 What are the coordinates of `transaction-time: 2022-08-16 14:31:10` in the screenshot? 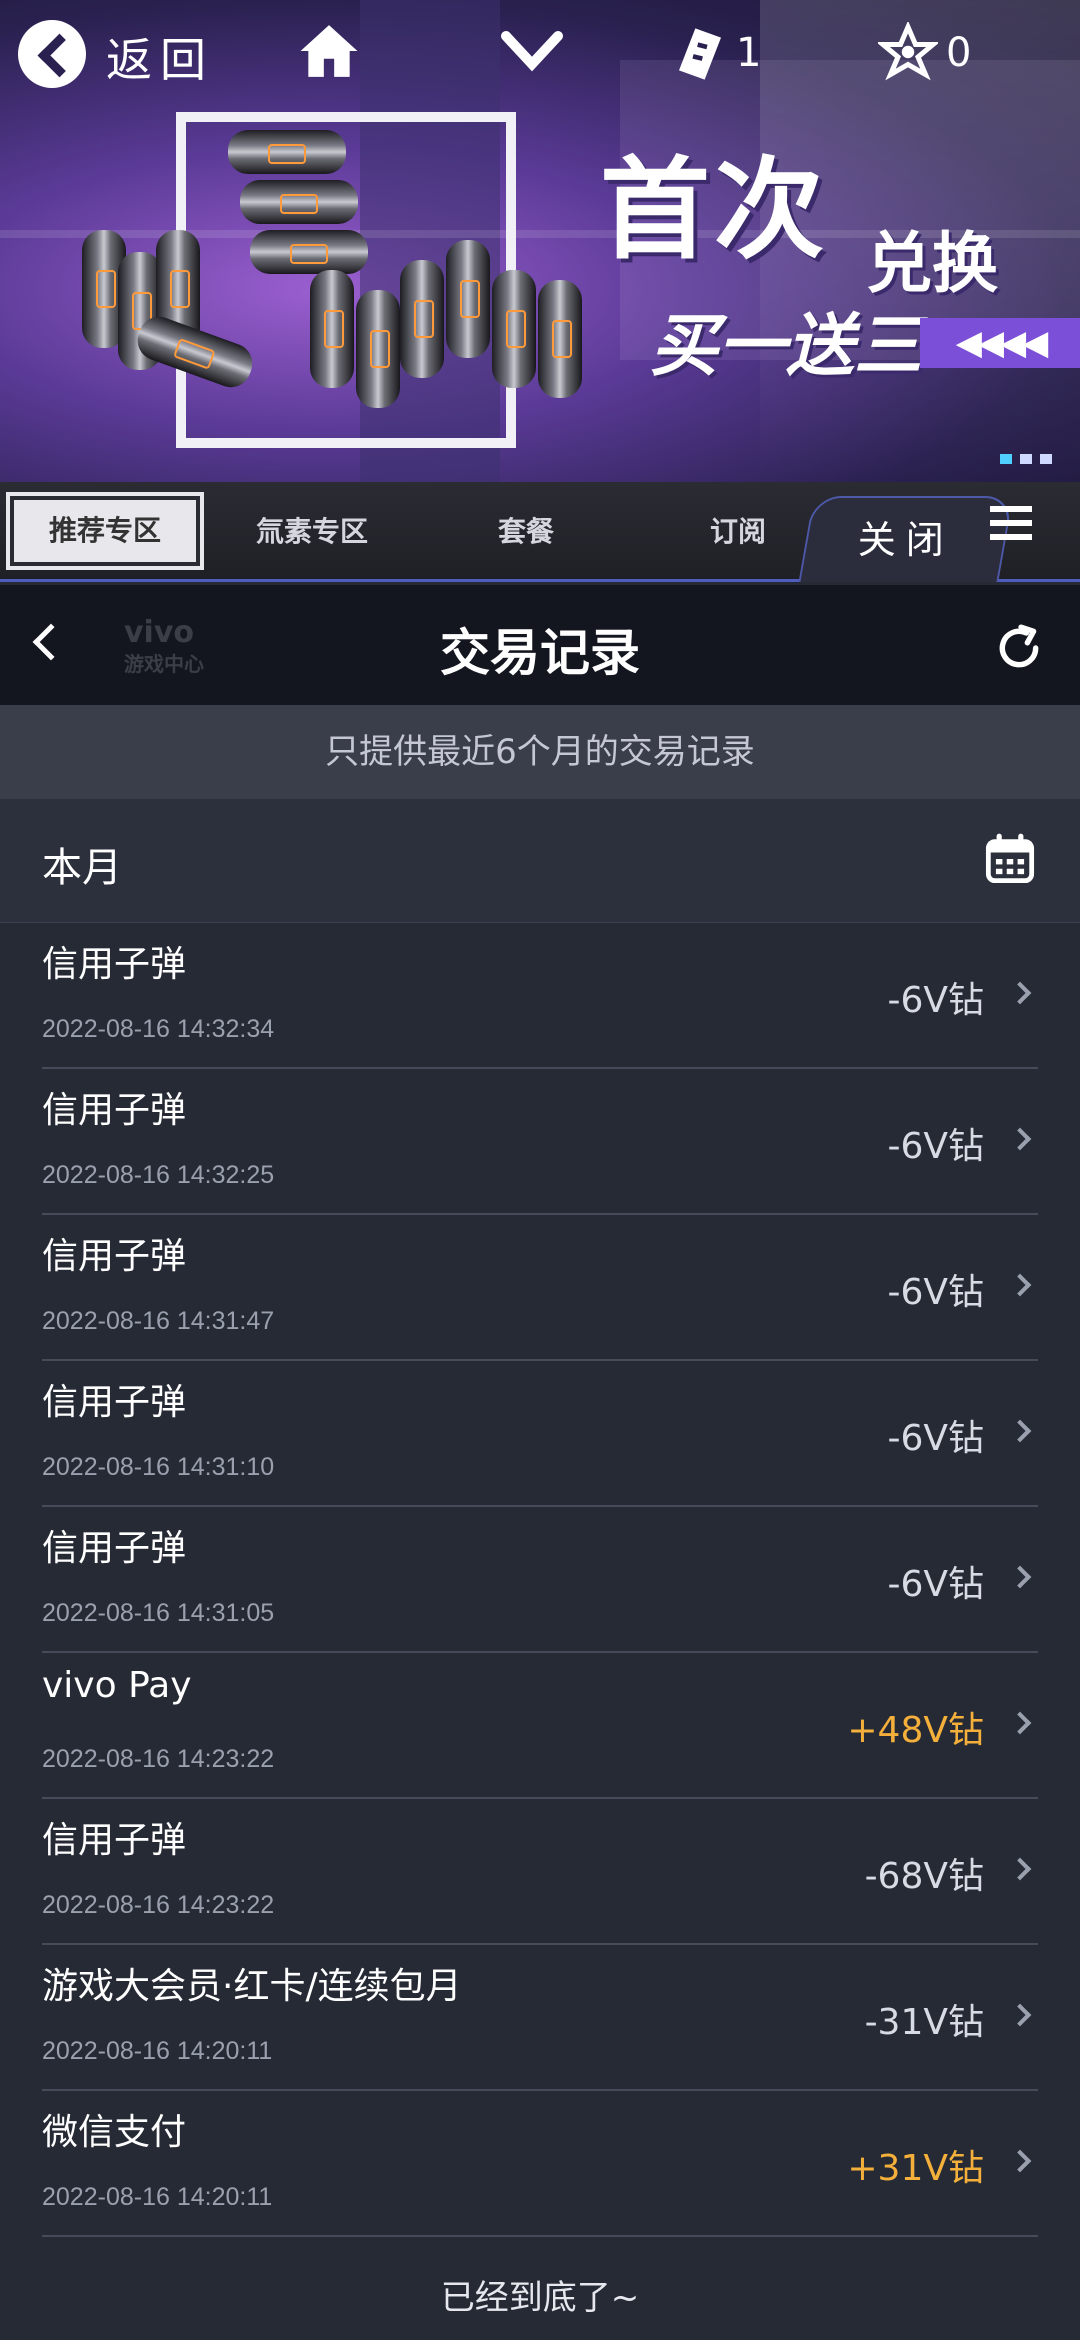 It's located at (158, 1467).